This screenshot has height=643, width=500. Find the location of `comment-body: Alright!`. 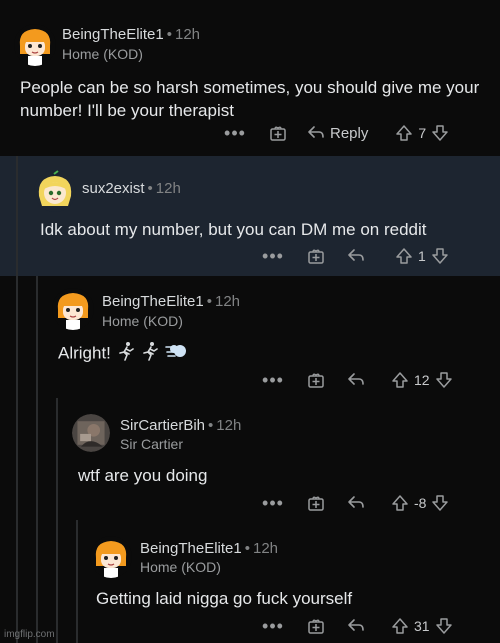

comment-body: Alright! is located at coordinates (258, 354).